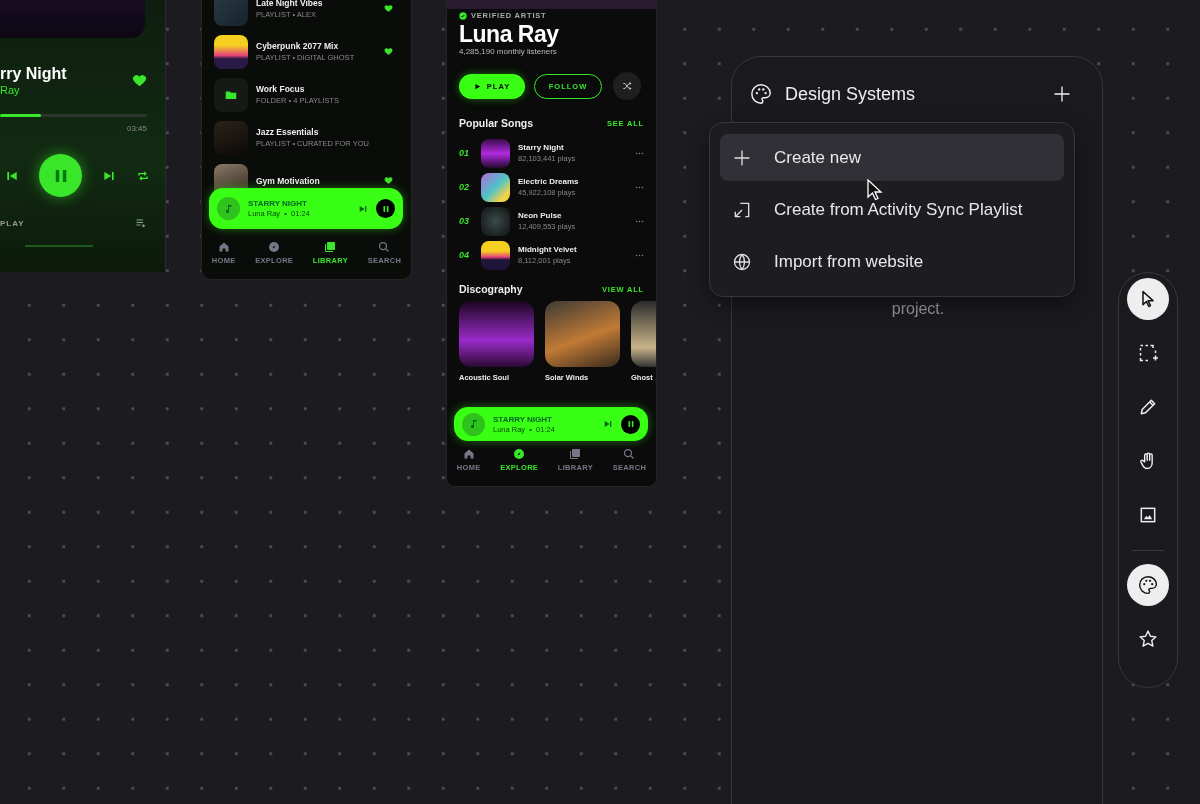  What do you see at coordinates (572, 181) in the screenshot?
I see `song-title: Electric Dreams` at bounding box center [572, 181].